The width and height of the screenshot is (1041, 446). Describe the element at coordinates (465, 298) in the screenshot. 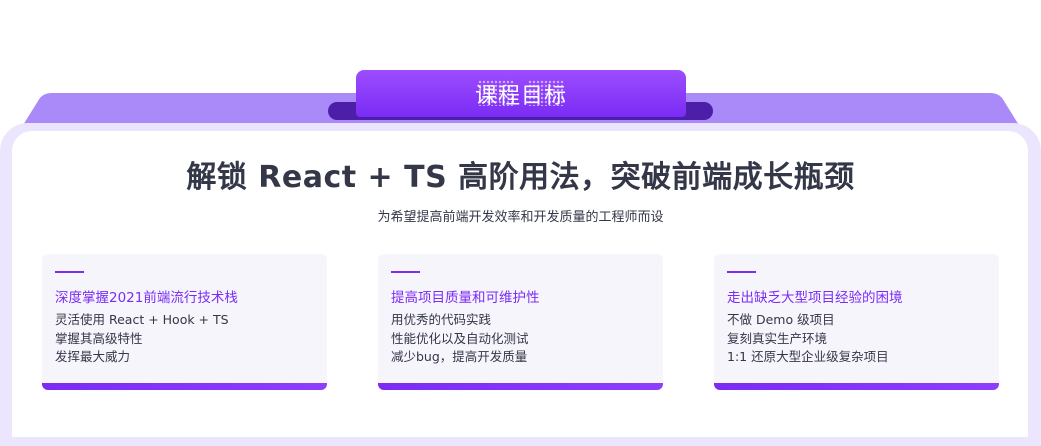

I see `feature-title: 提高项目质量和可维护性` at that location.